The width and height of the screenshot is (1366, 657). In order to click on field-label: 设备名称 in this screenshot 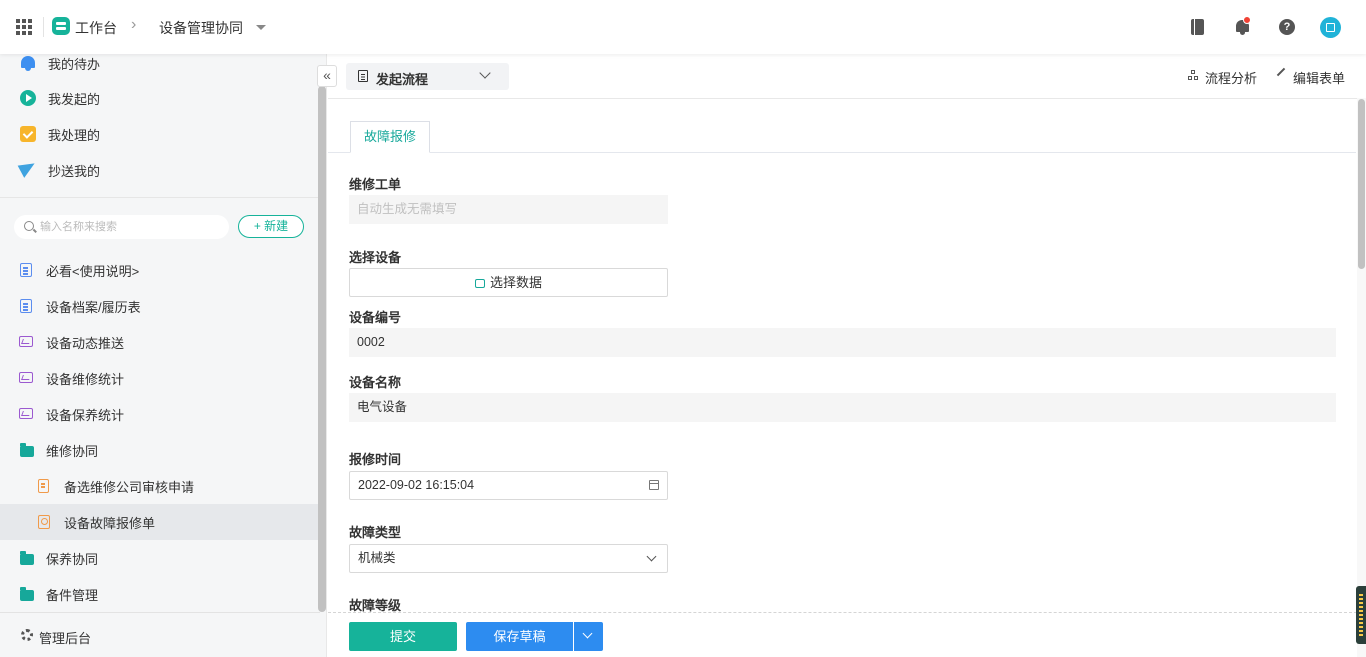, I will do `click(375, 382)`.